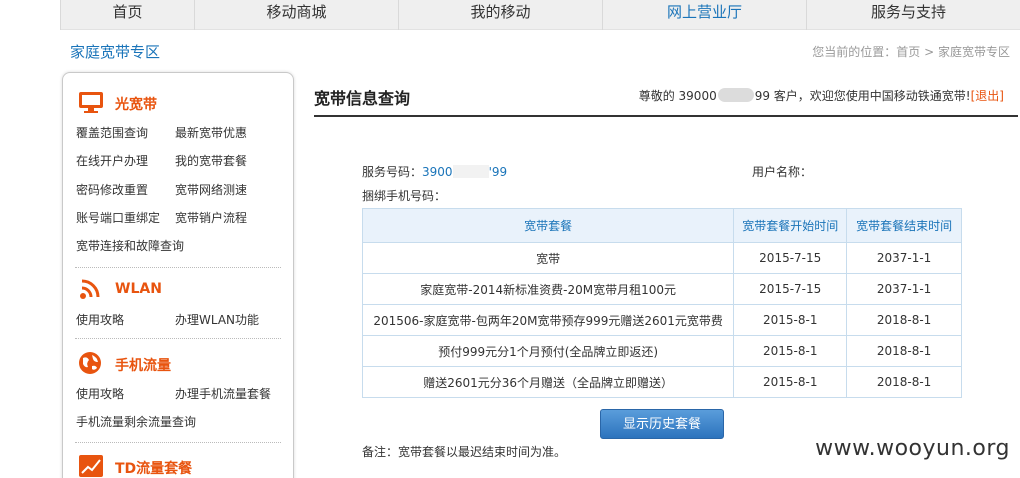 This screenshot has width=1020, height=478. What do you see at coordinates (112, 160) in the screenshot?
I see `sidebar-link-open-account: 在线开户办理` at bounding box center [112, 160].